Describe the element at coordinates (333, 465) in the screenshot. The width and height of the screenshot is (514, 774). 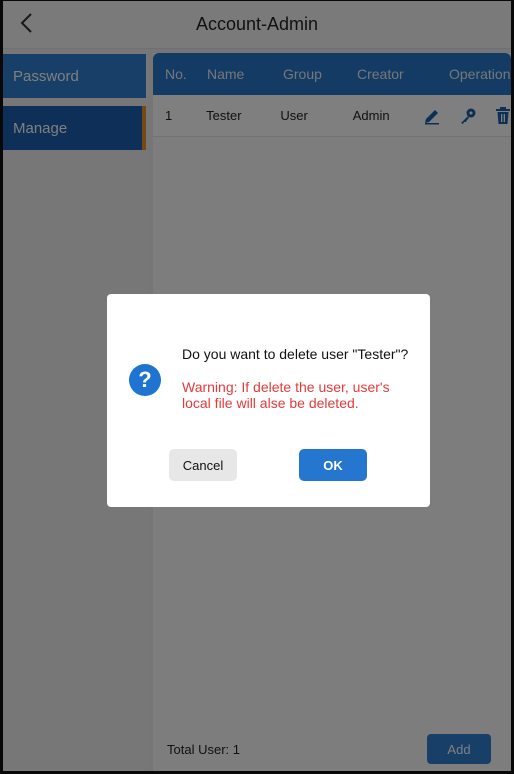
I see `ok-button: OK` at that location.